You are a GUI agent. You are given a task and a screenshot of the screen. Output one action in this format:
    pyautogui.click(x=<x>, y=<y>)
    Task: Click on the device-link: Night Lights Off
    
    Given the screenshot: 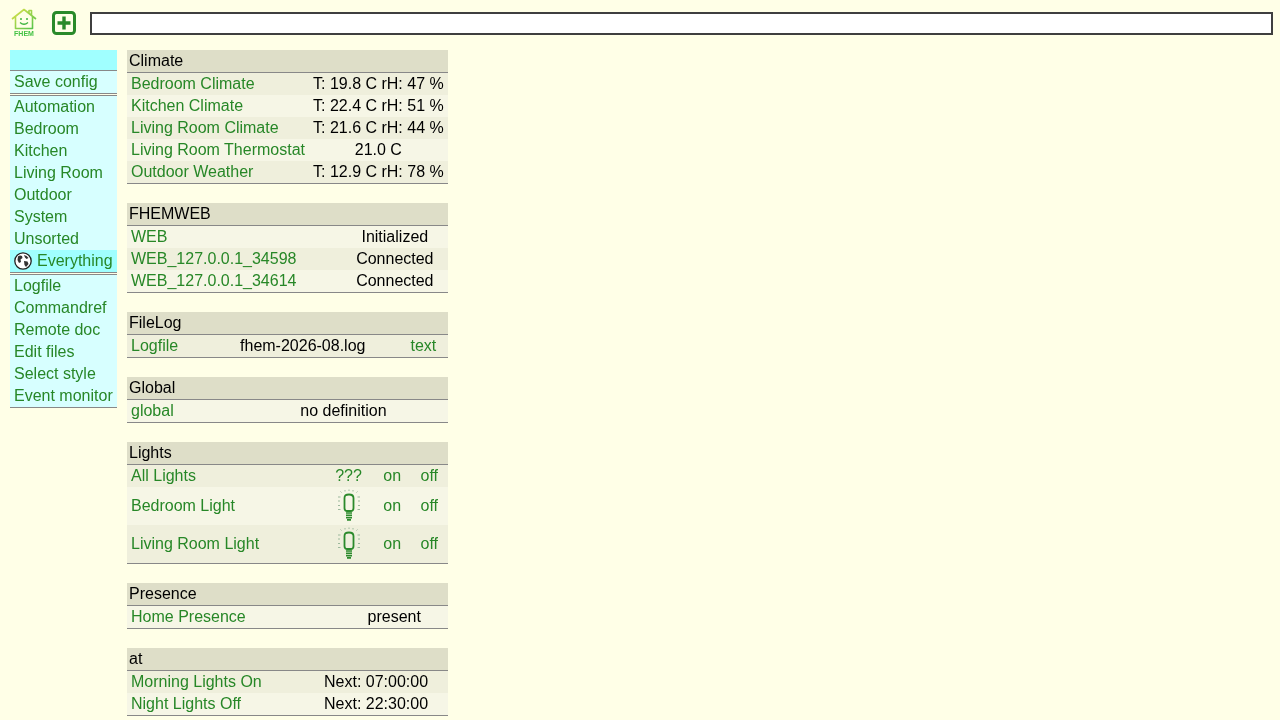 What is the action you would take?
    pyautogui.click(x=186, y=703)
    